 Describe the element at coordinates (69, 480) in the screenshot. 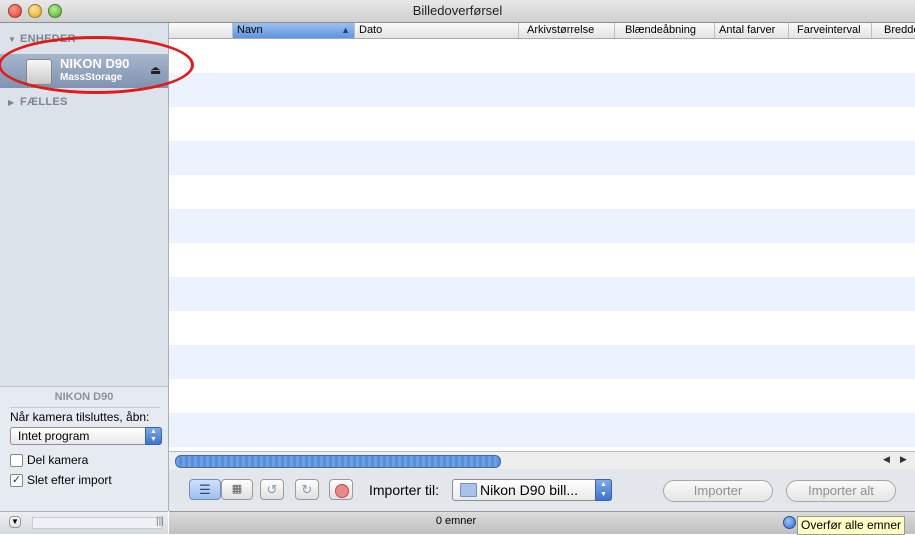

I see `delete-after-import-label: Slet efter import` at that location.